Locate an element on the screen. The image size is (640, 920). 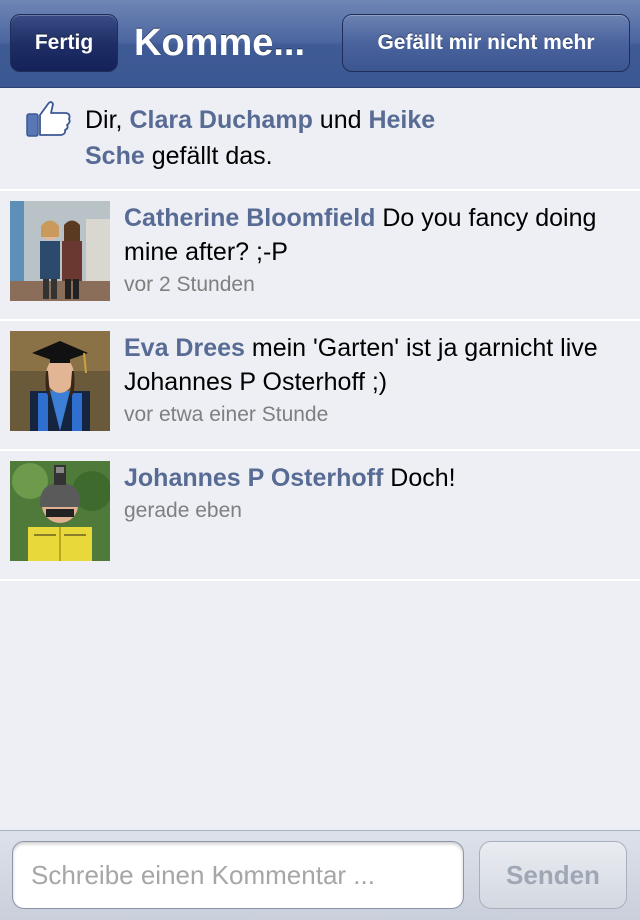
unlike-button: Gefällt mir nicht mehr is located at coordinates (486, 43).